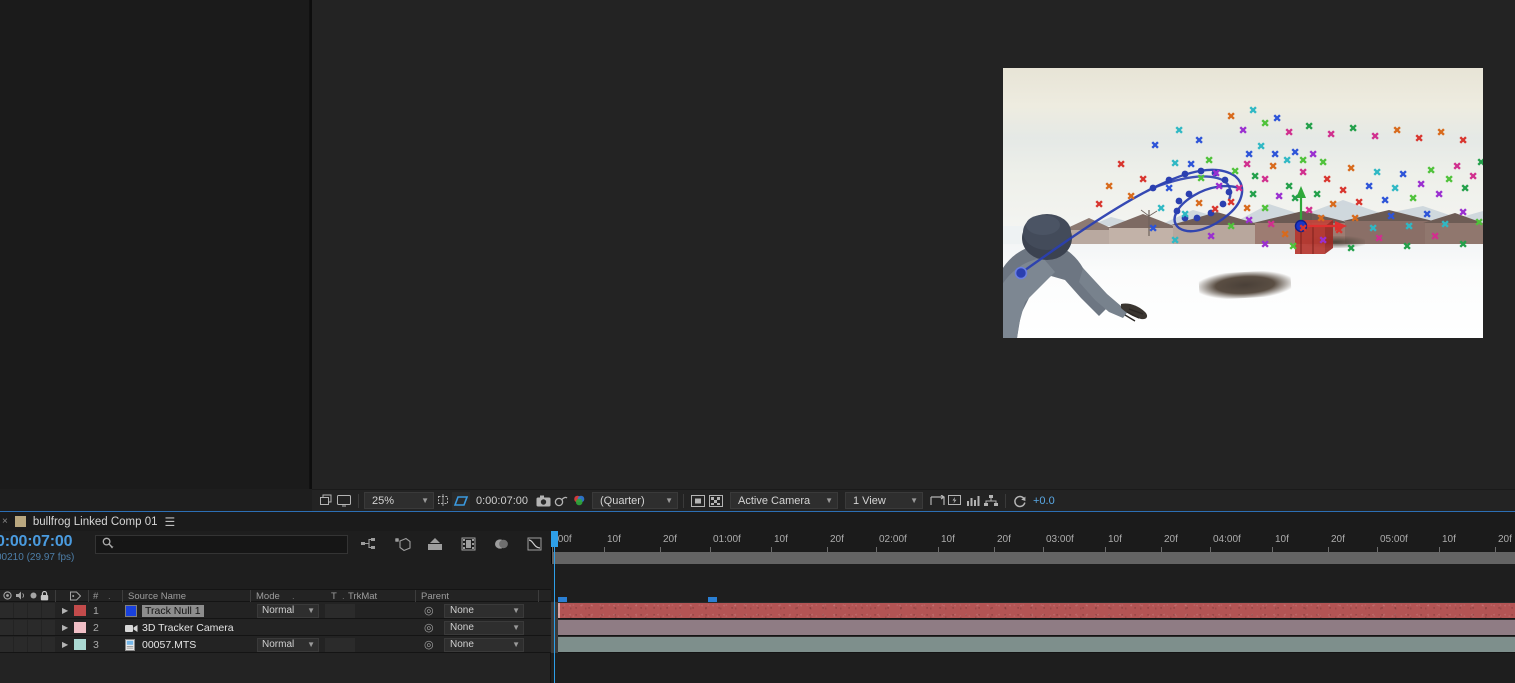 Image resolution: width=1515 pixels, height=683 pixels. I want to click on table-row: ▶ 2 3D Tracker Camera ◎ None ▼, so click(275, 627).